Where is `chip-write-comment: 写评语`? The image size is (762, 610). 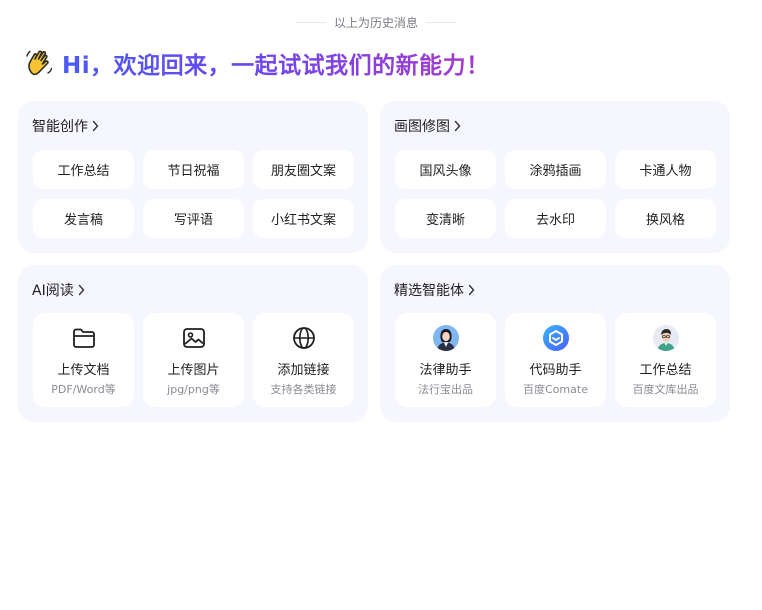 chip-write-comment: 写评语 is located at coordinates (193, 218).